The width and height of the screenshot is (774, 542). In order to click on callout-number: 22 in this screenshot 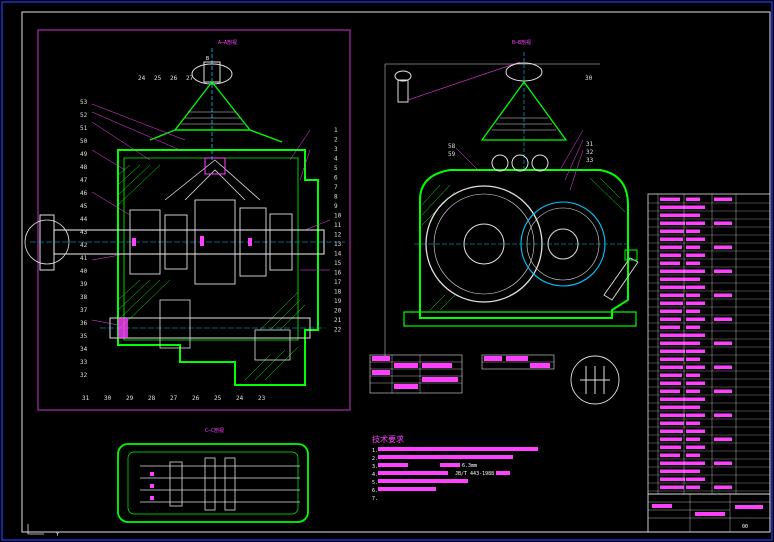, I will do `click(338, 330)`.